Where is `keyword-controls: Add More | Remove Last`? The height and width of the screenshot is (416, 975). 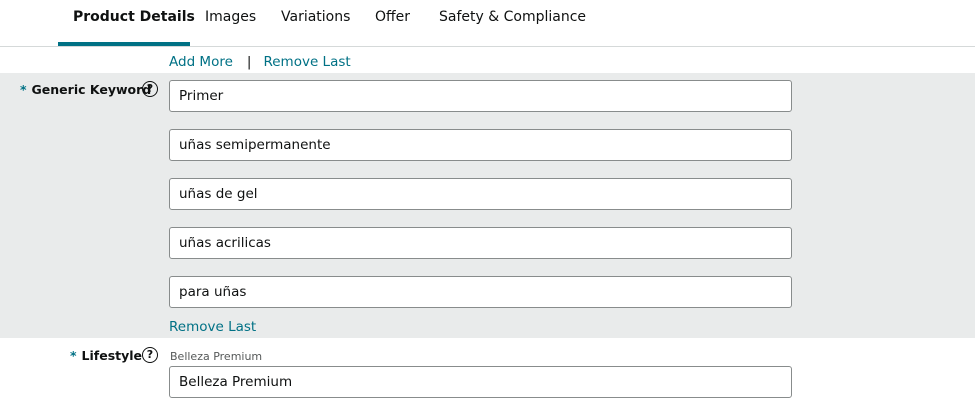 keyword-controls: Add More | Remove Last is located at coordinates (260, 62).